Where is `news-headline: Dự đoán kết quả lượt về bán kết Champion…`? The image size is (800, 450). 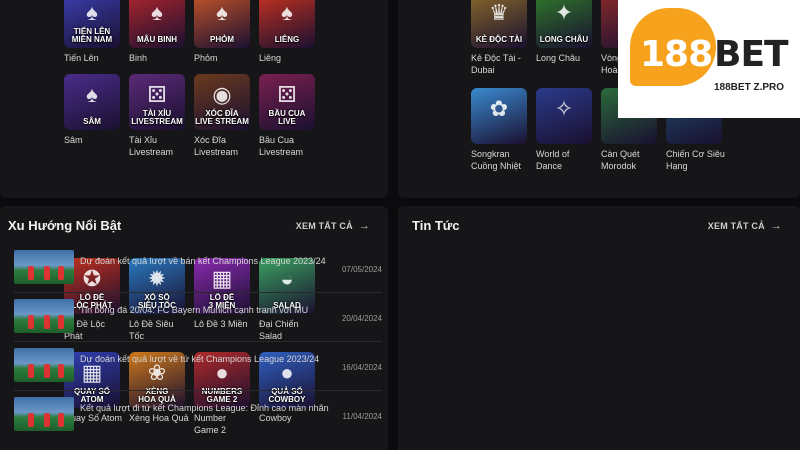 news-headline: Dự đoán kết quả lượt về bán kết Champion… is located at coordinates (203, 261).